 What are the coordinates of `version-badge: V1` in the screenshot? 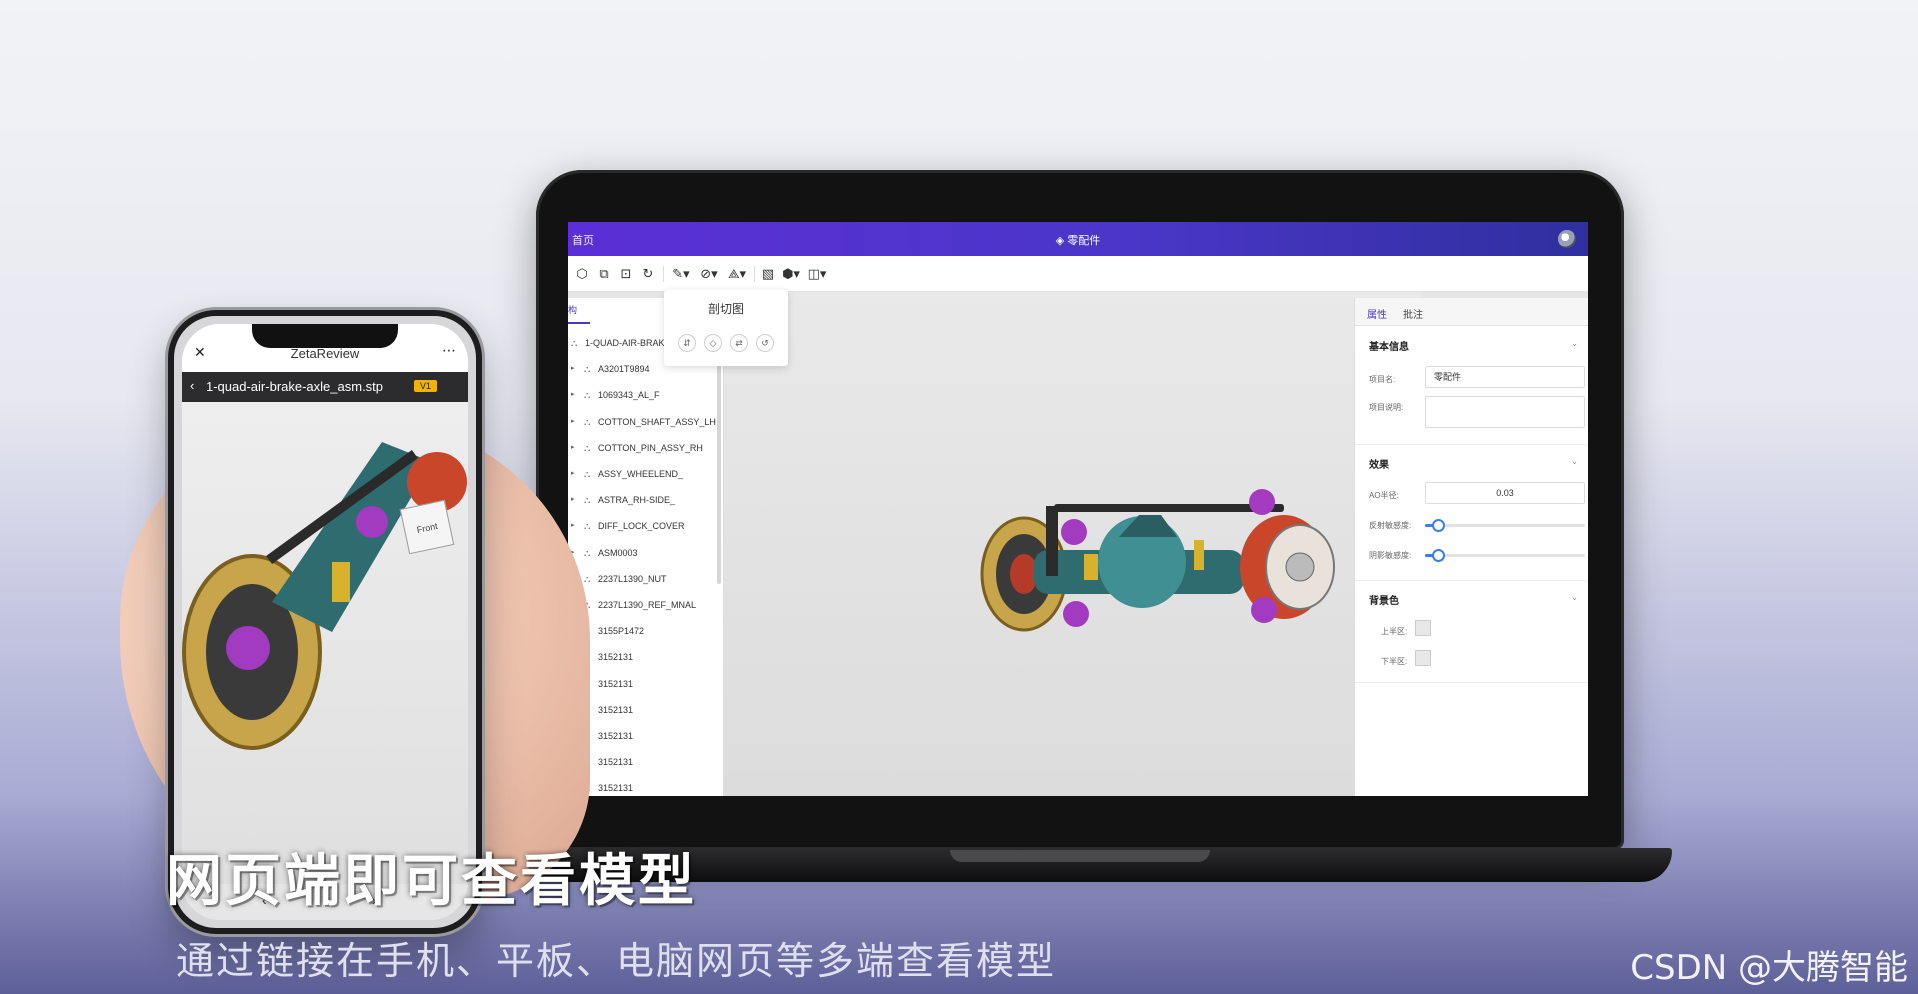 It's located at (426, 386).